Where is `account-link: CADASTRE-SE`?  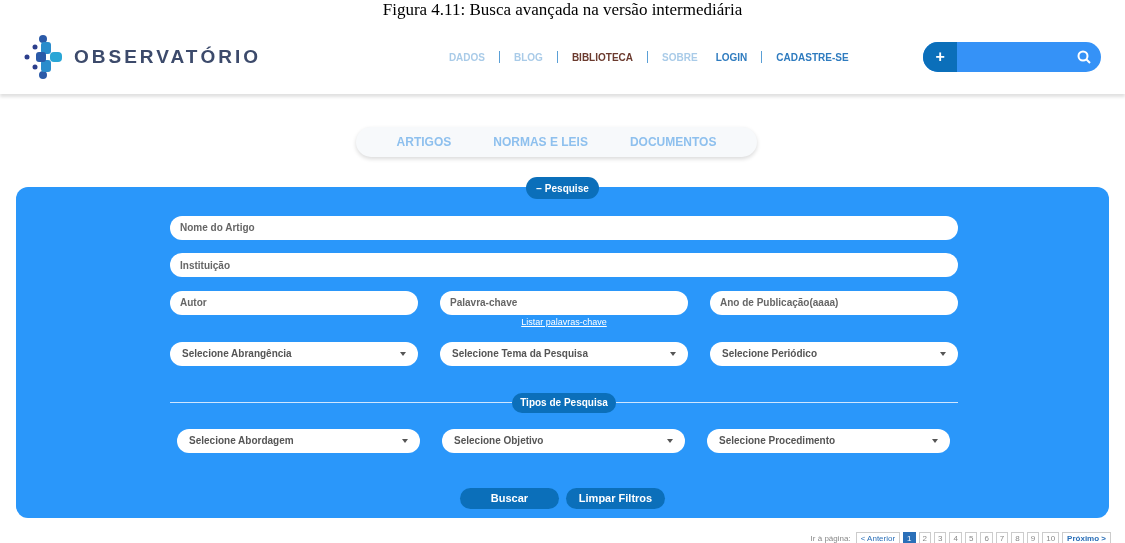 account-link: CADASTRE-SE is located at coordinates (812, 57).